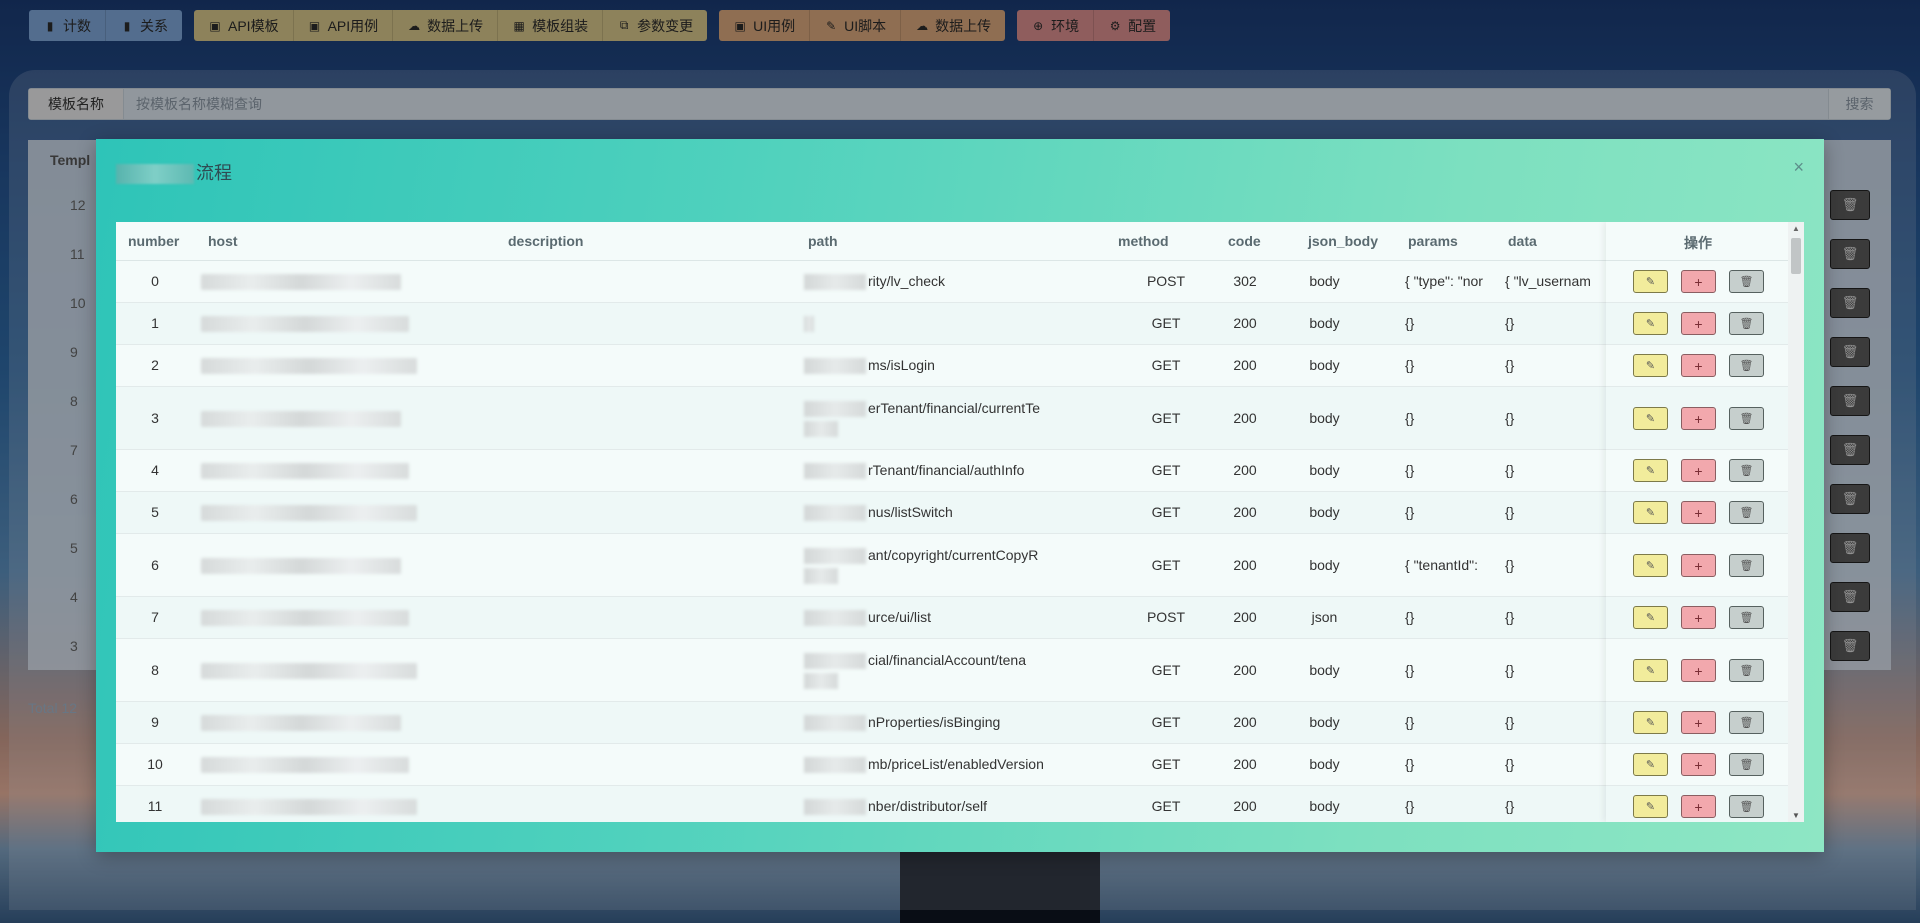 This screenshot has height=923, width=1920. I want to click on cell-path: mb/priceList/enabledVersion, so click(956, 764).